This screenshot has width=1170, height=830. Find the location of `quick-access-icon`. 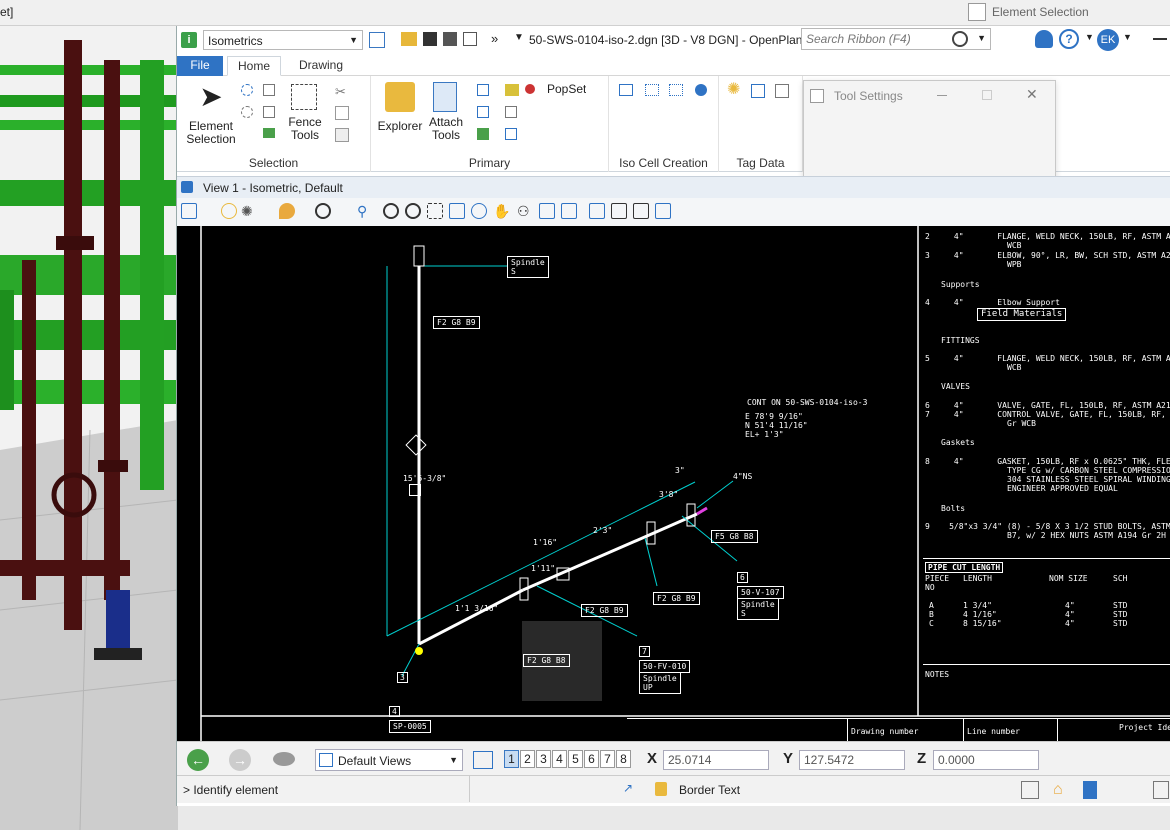

quick-access-icon is located at coordinates (377, 40).